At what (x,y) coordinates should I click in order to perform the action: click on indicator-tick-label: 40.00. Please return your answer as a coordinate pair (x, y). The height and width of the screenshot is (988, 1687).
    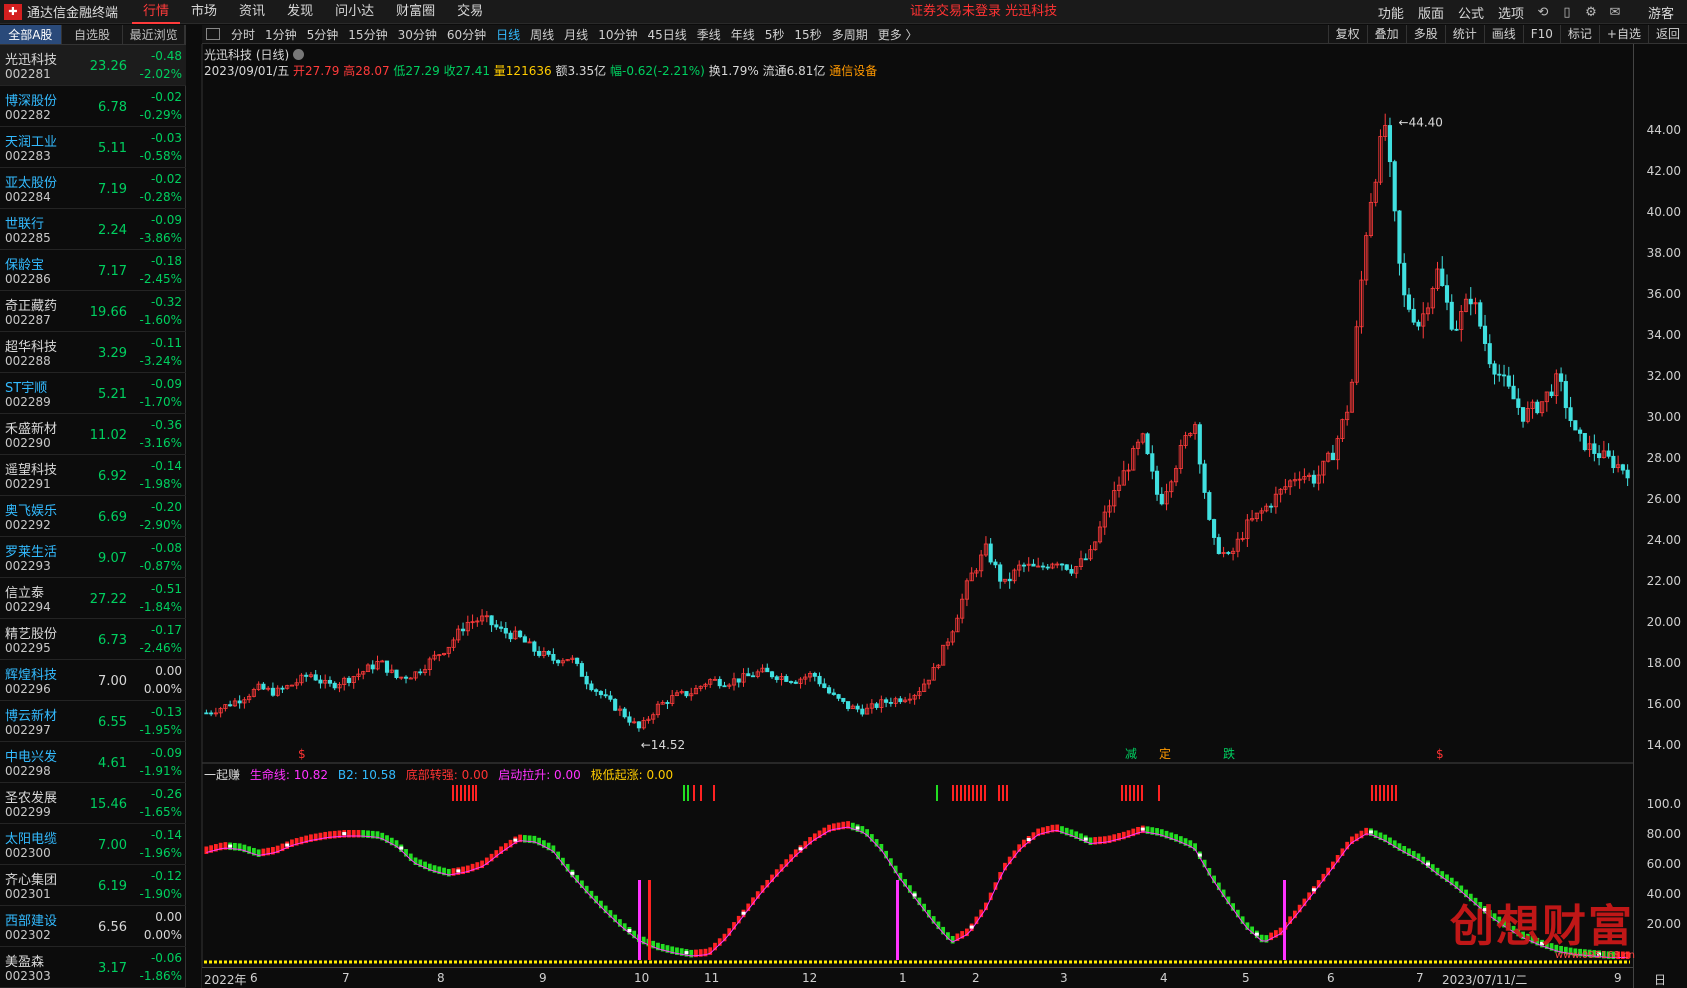
    Looking at the image, I should click on (1663, 893).